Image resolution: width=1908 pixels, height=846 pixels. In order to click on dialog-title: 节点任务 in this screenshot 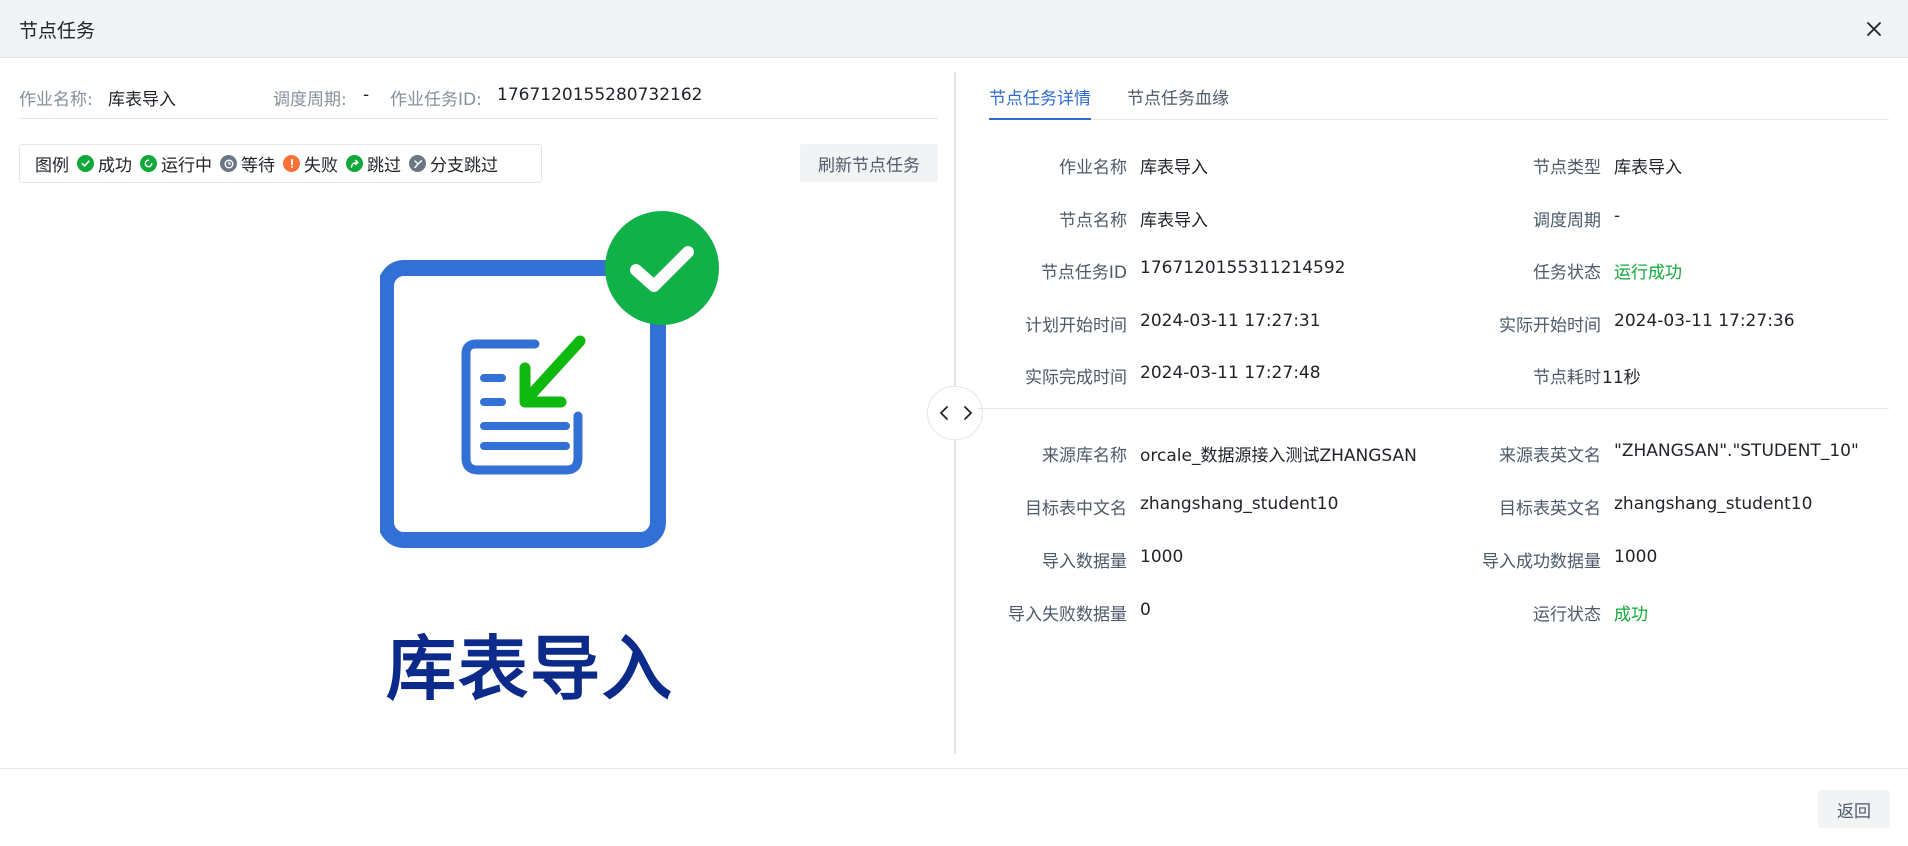, I will do `click(57, 31)`.